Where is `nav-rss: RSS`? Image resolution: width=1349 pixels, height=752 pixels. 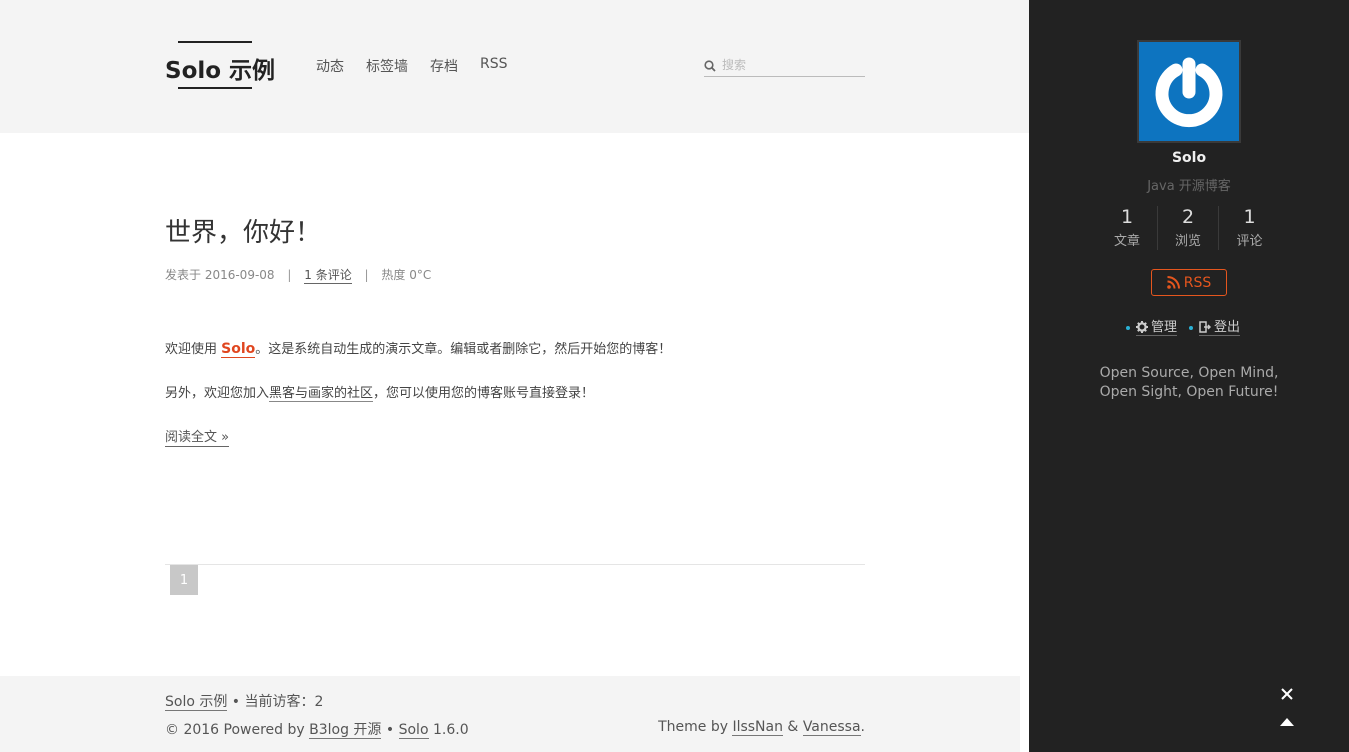
nav-rss: RSS is located at coordinates (494, 66).